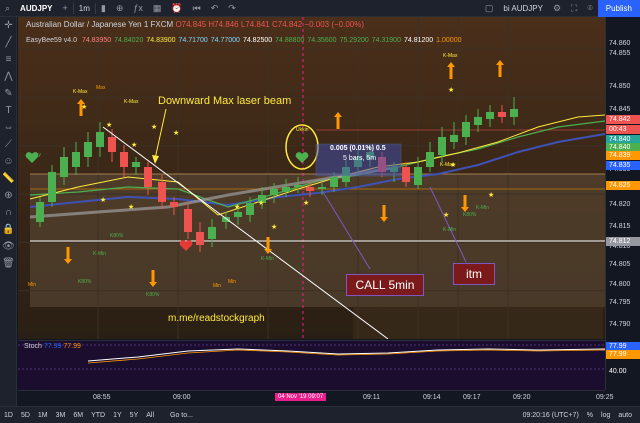 This screenshot has height=423, width=640. What do you see at coordinates (131, 102) in the screenshot?
I see `kmax-label-2: K-Max` at bounding box center [131, 102].